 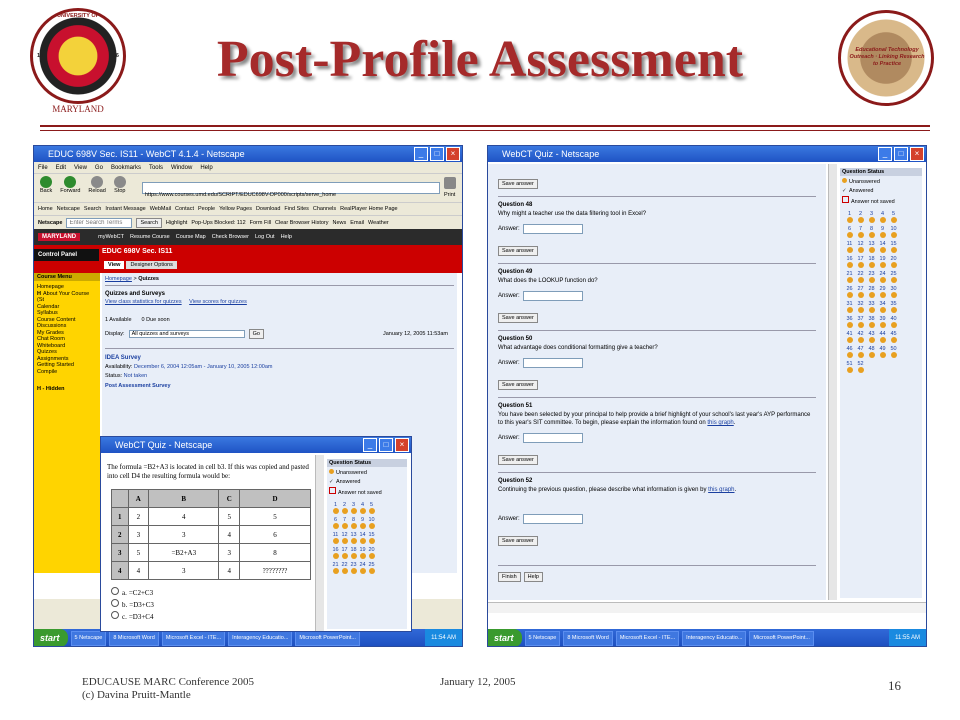 I want to click on question-number-link: 31, so click(x=849, y=304).